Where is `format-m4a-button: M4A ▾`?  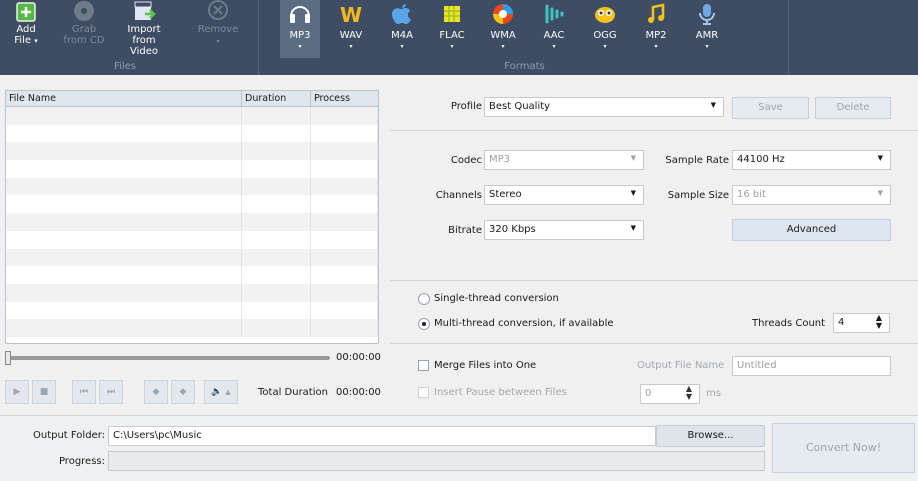 format-m4a-button: M4A ▾ is located at coordinates (402, 29).